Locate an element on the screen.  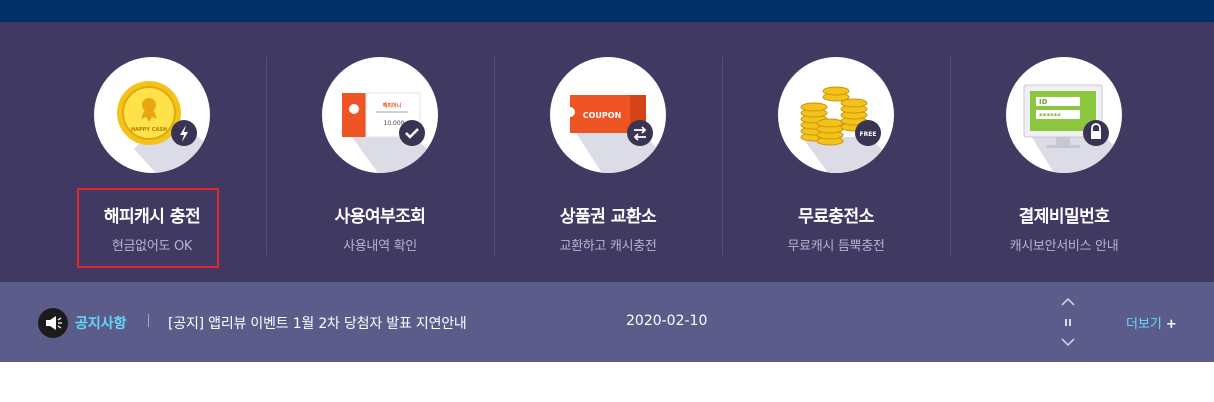
menu-item-title: 사용여부조회 is located at coordinates (380, 217).